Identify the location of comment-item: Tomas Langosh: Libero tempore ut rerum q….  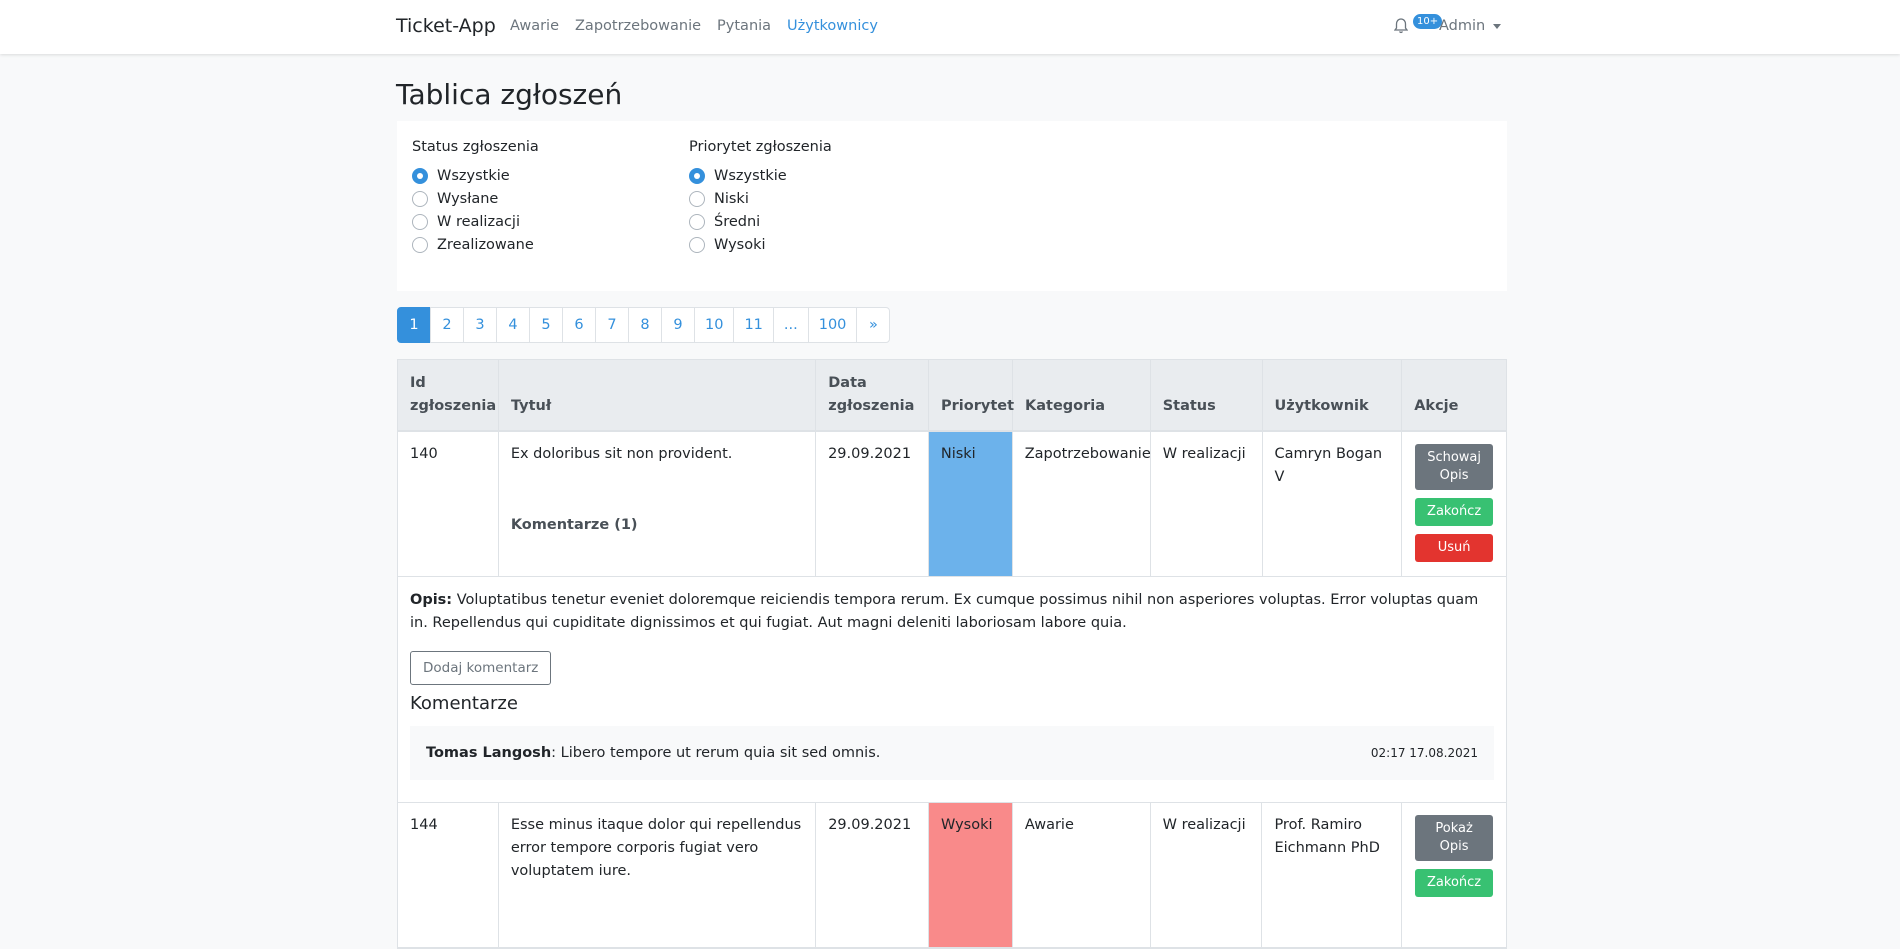
(952, 753).